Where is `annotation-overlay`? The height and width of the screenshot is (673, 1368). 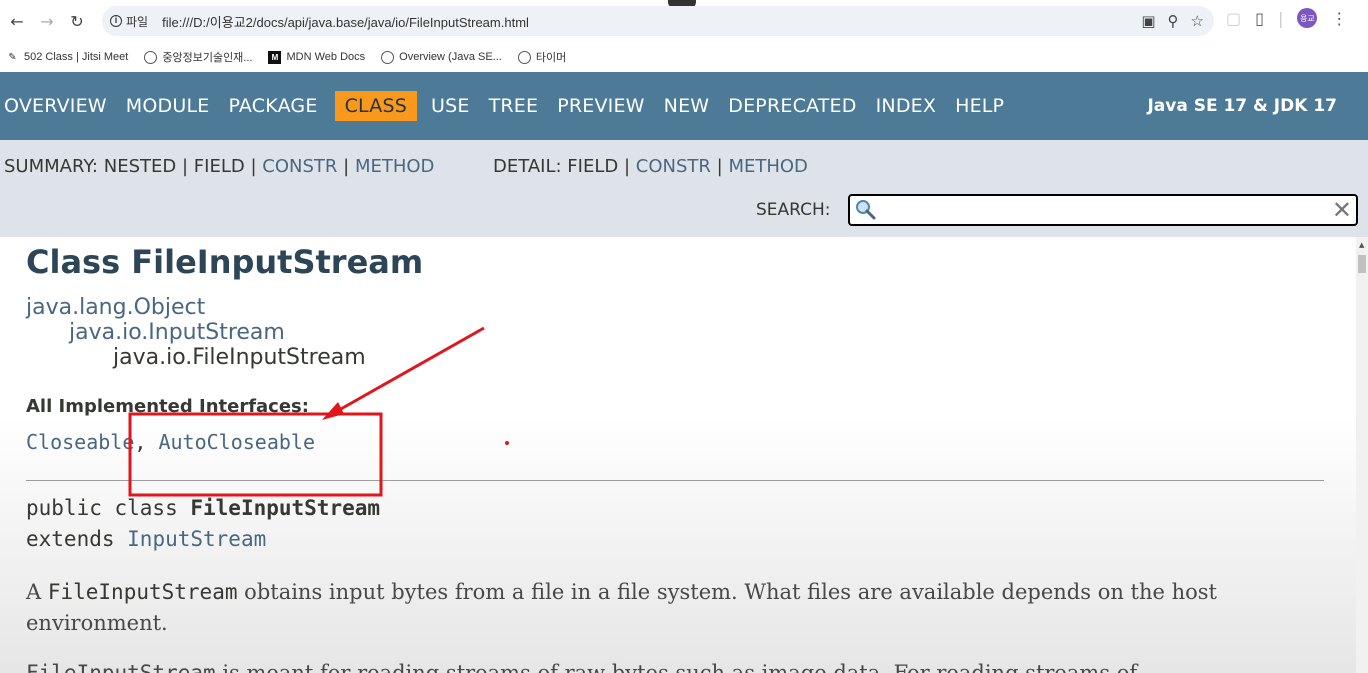 annotation-overlay is located at coordinates (318, 411).